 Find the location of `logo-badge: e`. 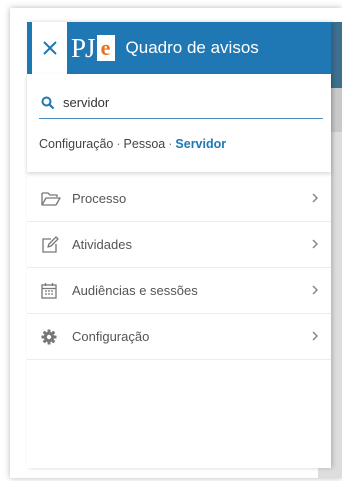

logo-badge: e is located at coordinates (105, 48).